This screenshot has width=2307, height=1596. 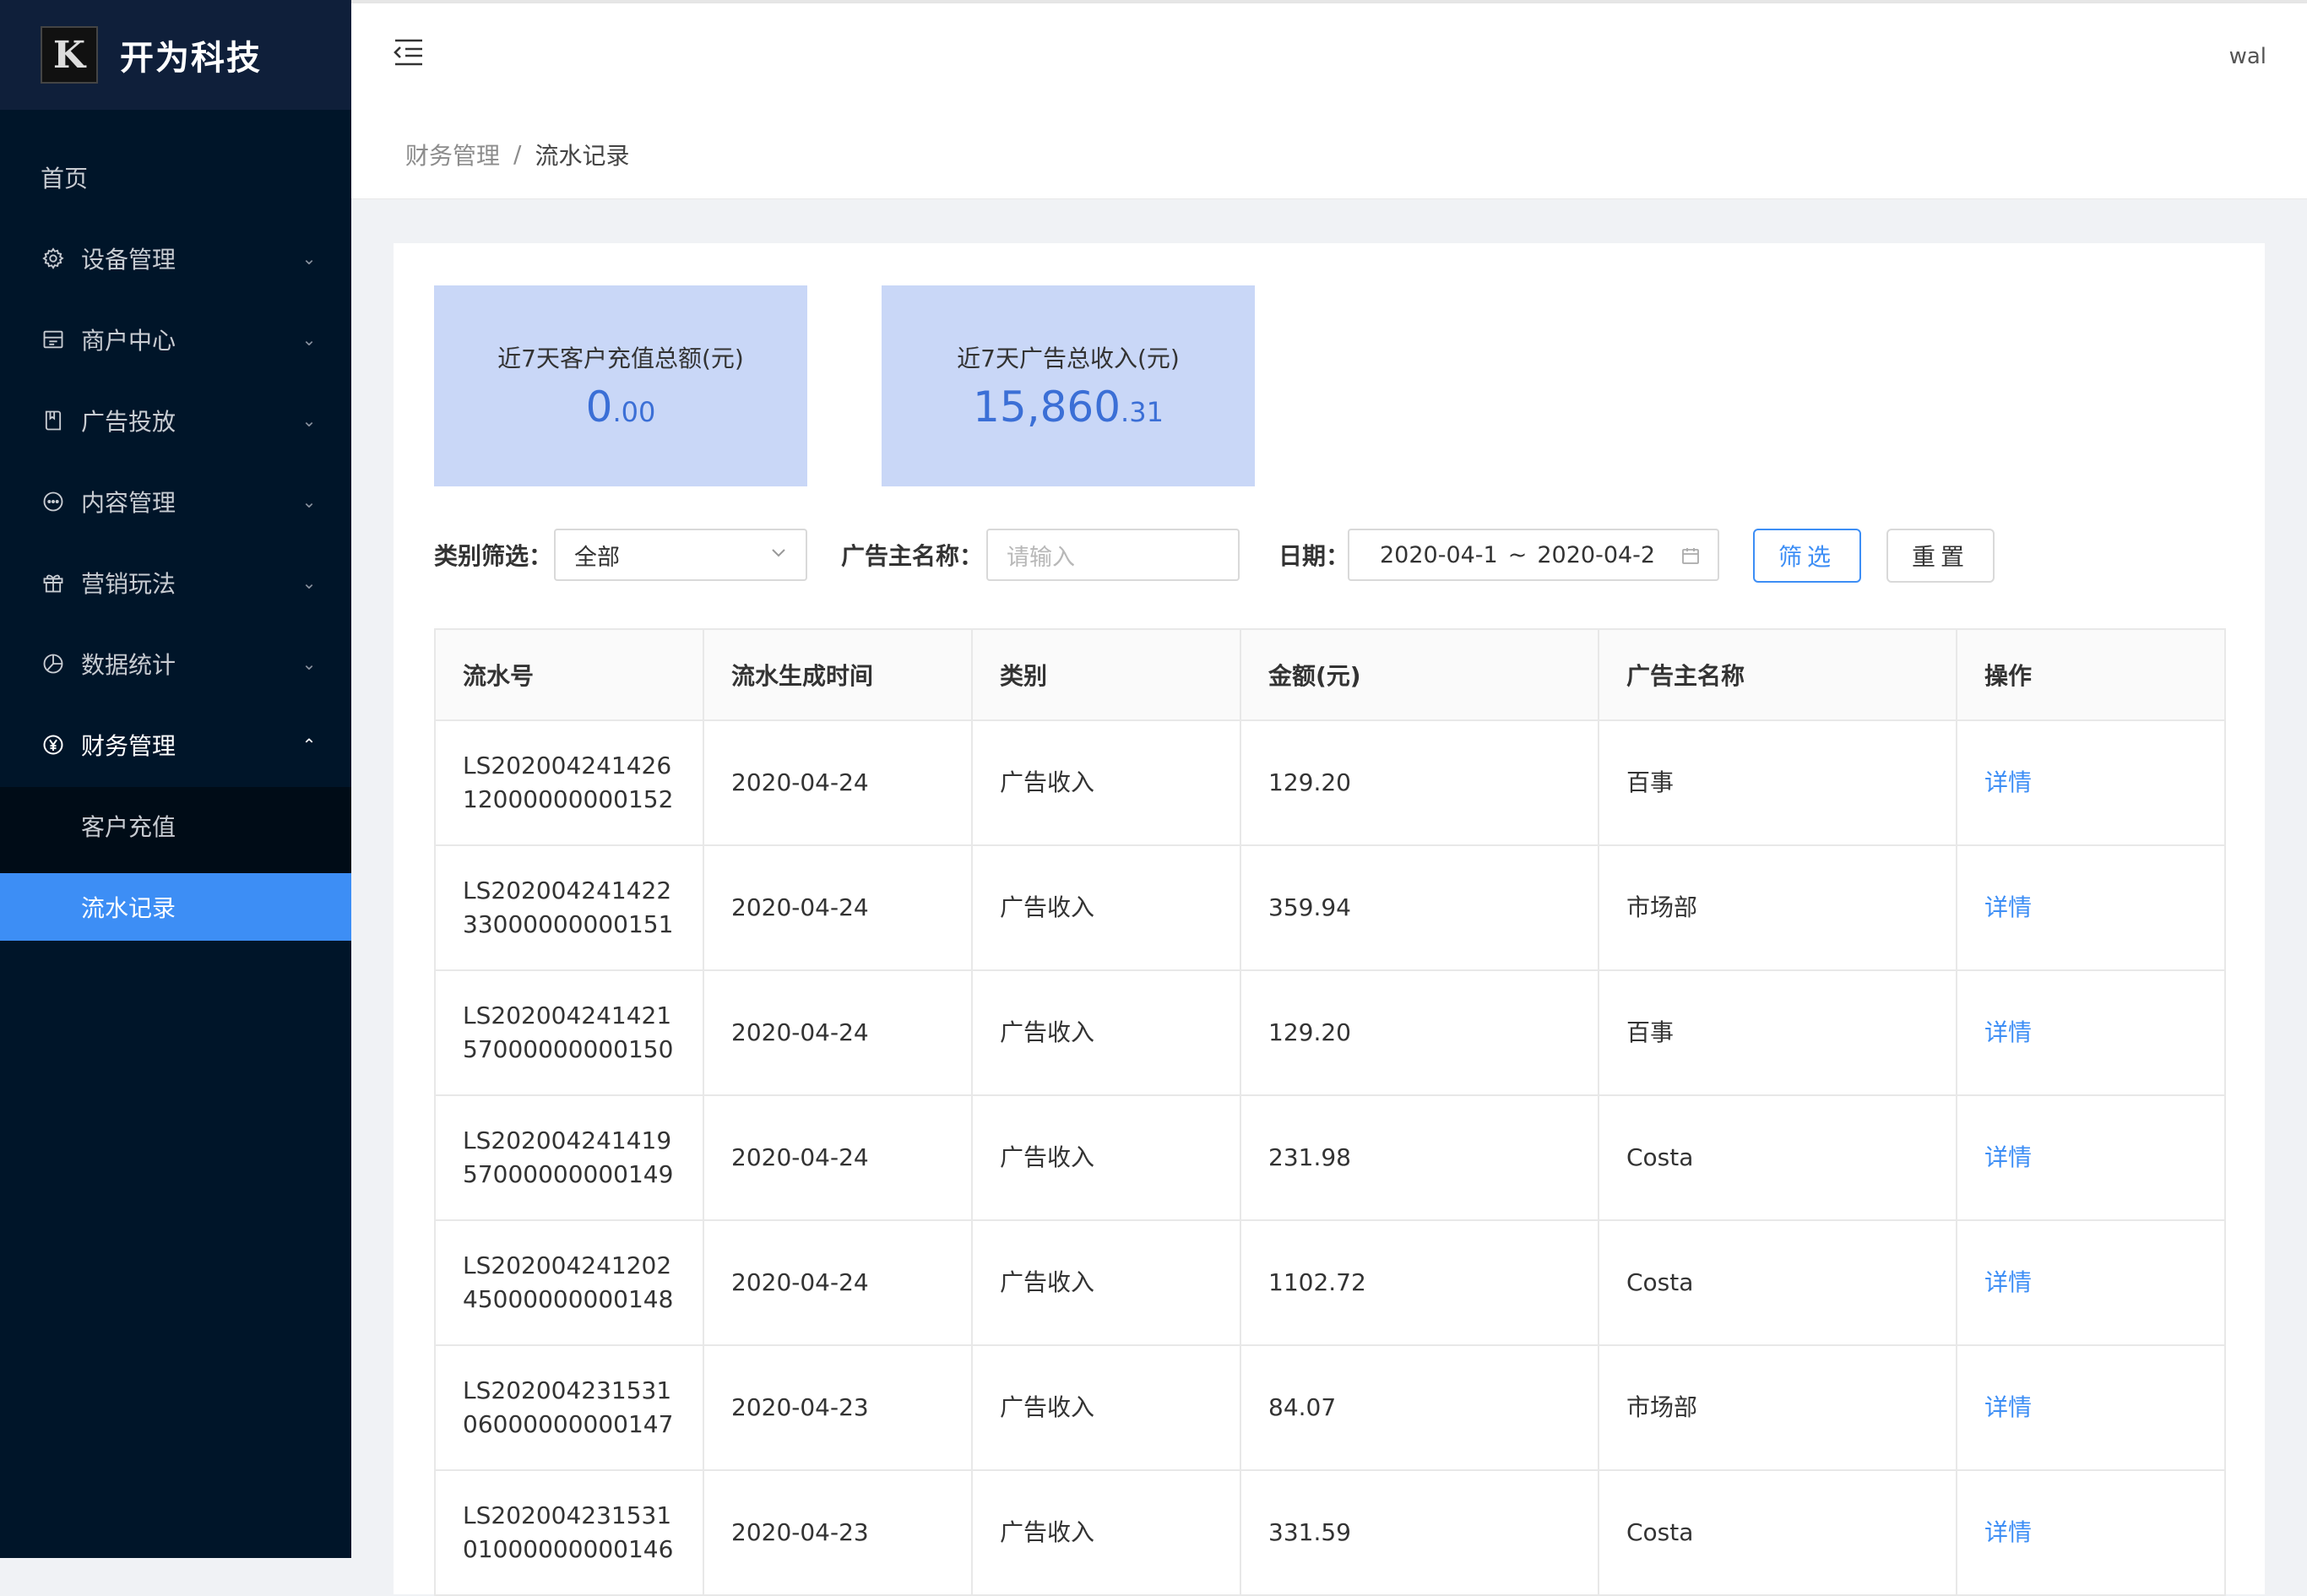 I want to click on sidebar-subitem-label: 流水记录, so click(x=128, y=908).